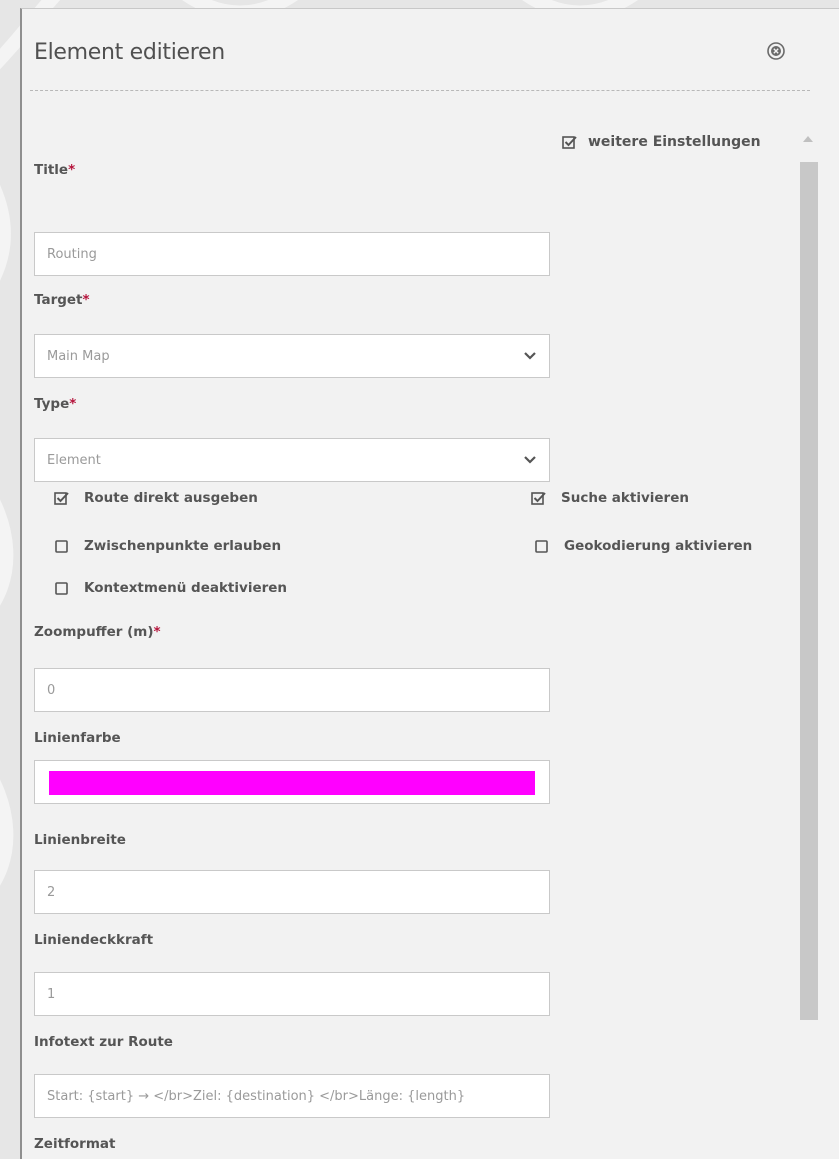 The height and width of the screenshot is (1159, 839). Describe the element at coordinates (51, 892) in the screenshot. I see `line-width-value: 2` at that location.